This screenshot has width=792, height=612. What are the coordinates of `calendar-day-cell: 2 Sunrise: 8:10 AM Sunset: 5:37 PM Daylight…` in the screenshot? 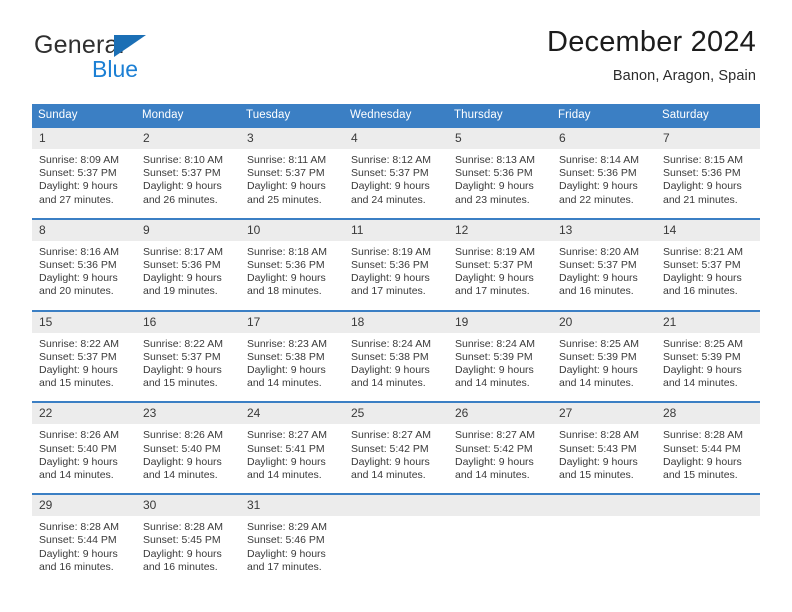 It's located at (188, 166).